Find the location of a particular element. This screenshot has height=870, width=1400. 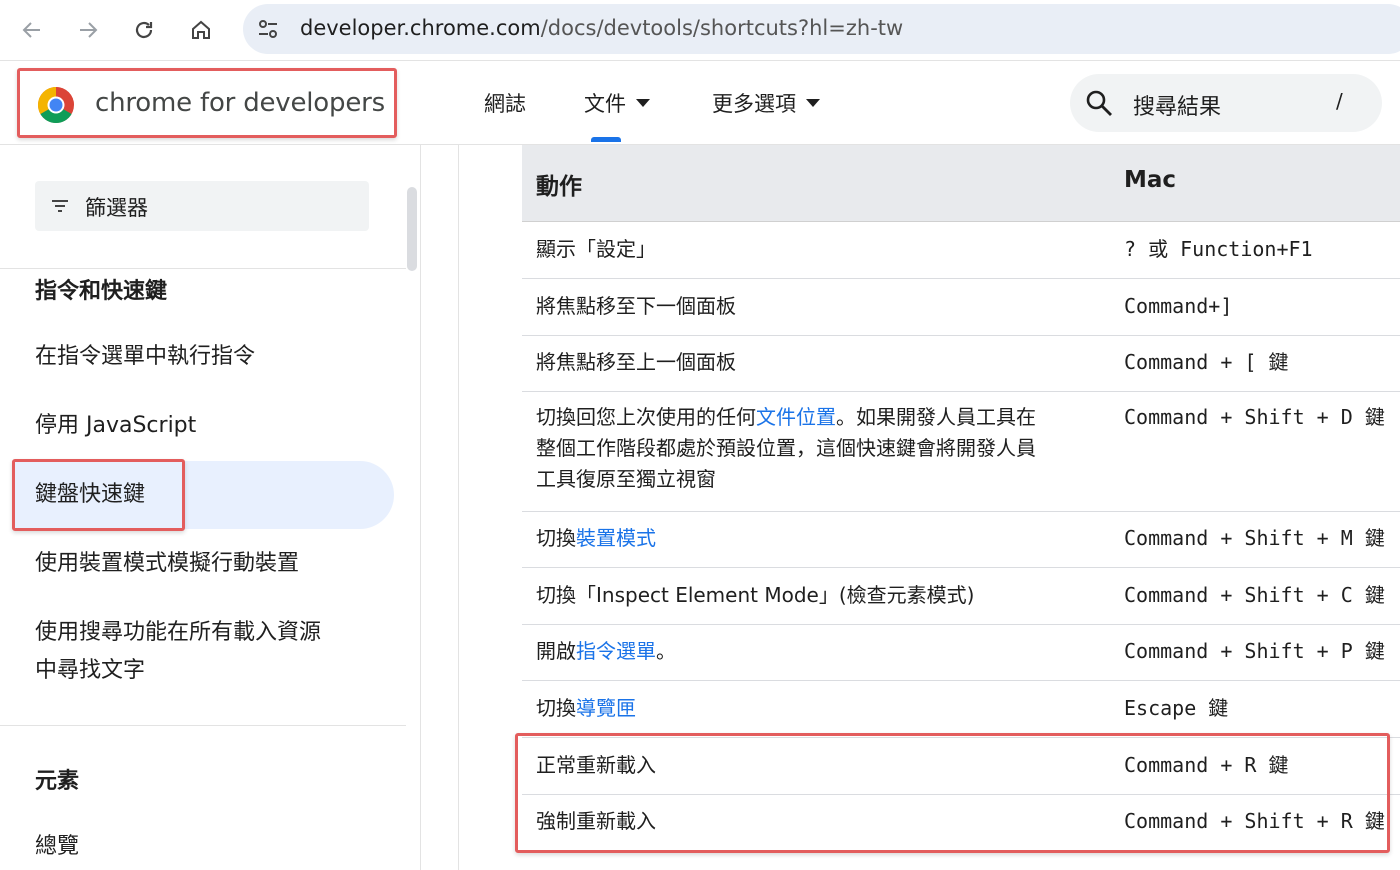

device-mode-link: 裝置模式 is located at coordinates (616, 538).